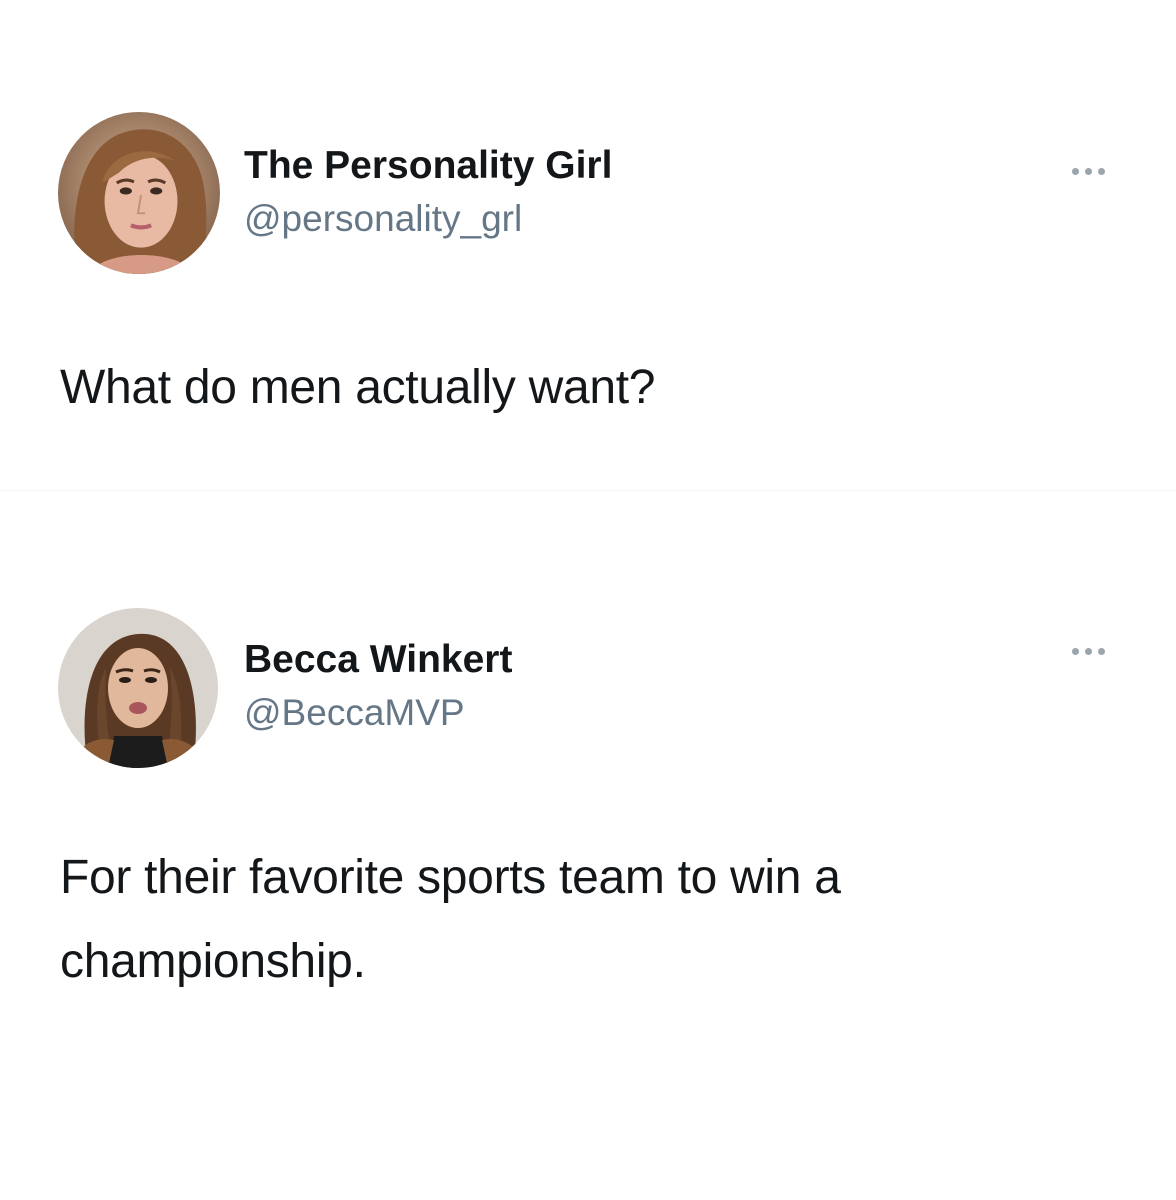 The width and height of the screenshot is (1176, 1200). I want to click on user-handle: @BeccaMVP, so click(378, 713).